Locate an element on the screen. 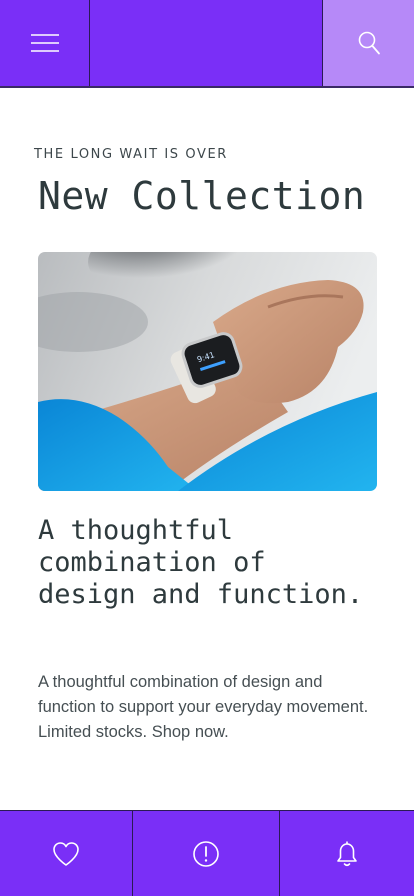 This screenshot has height=896, width=414. notifications-button is located at coordinates (347, 853).